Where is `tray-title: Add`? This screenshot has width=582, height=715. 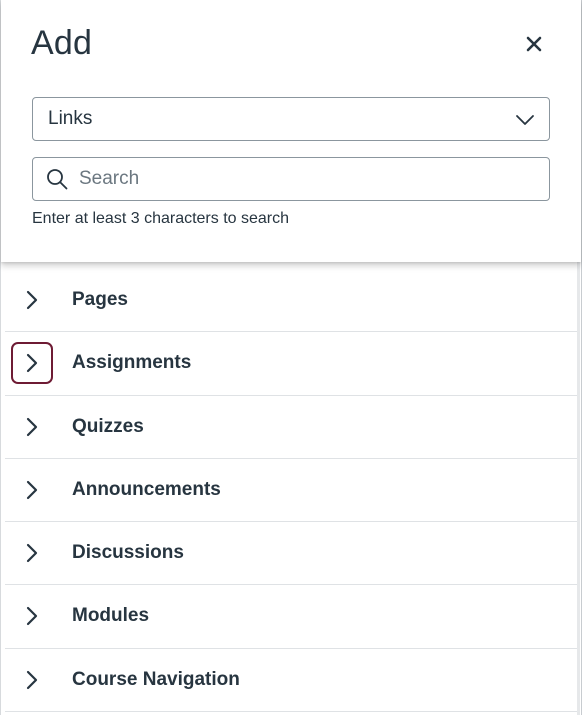
tray-title: Add is located at coordinates (62, 43).